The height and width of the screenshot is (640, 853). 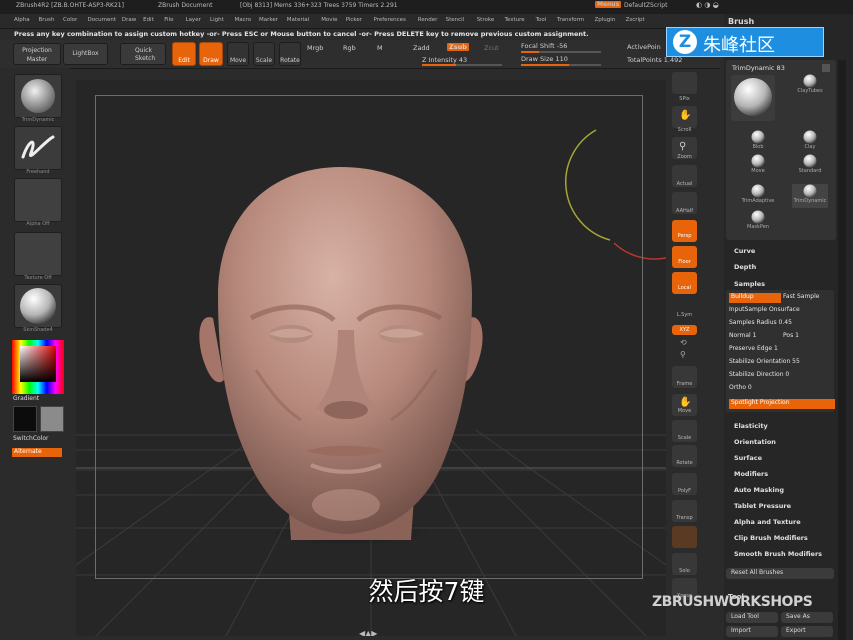 What do you see at coordinates (238, 54) in the screenshot?
I see `move-mode-button: Move` at bounding box center [238, 54].